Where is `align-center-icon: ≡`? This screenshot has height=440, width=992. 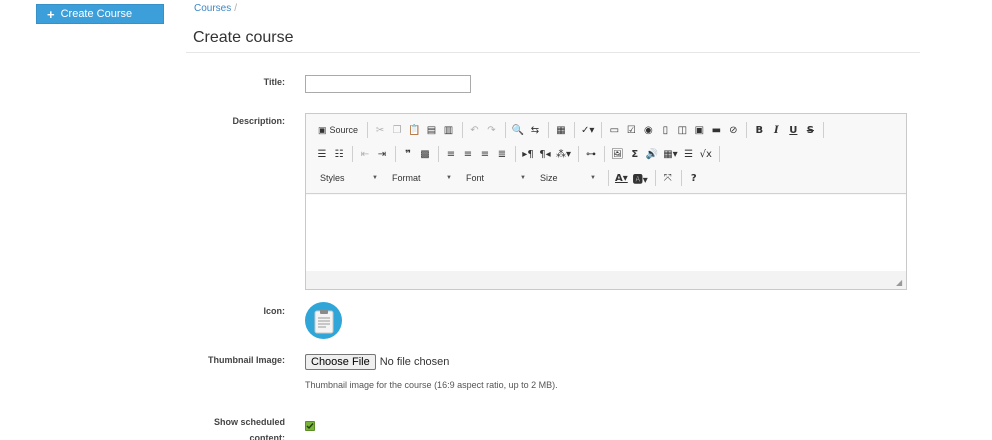
align-center-icon: ≡ is located at coordinates (468, 154).